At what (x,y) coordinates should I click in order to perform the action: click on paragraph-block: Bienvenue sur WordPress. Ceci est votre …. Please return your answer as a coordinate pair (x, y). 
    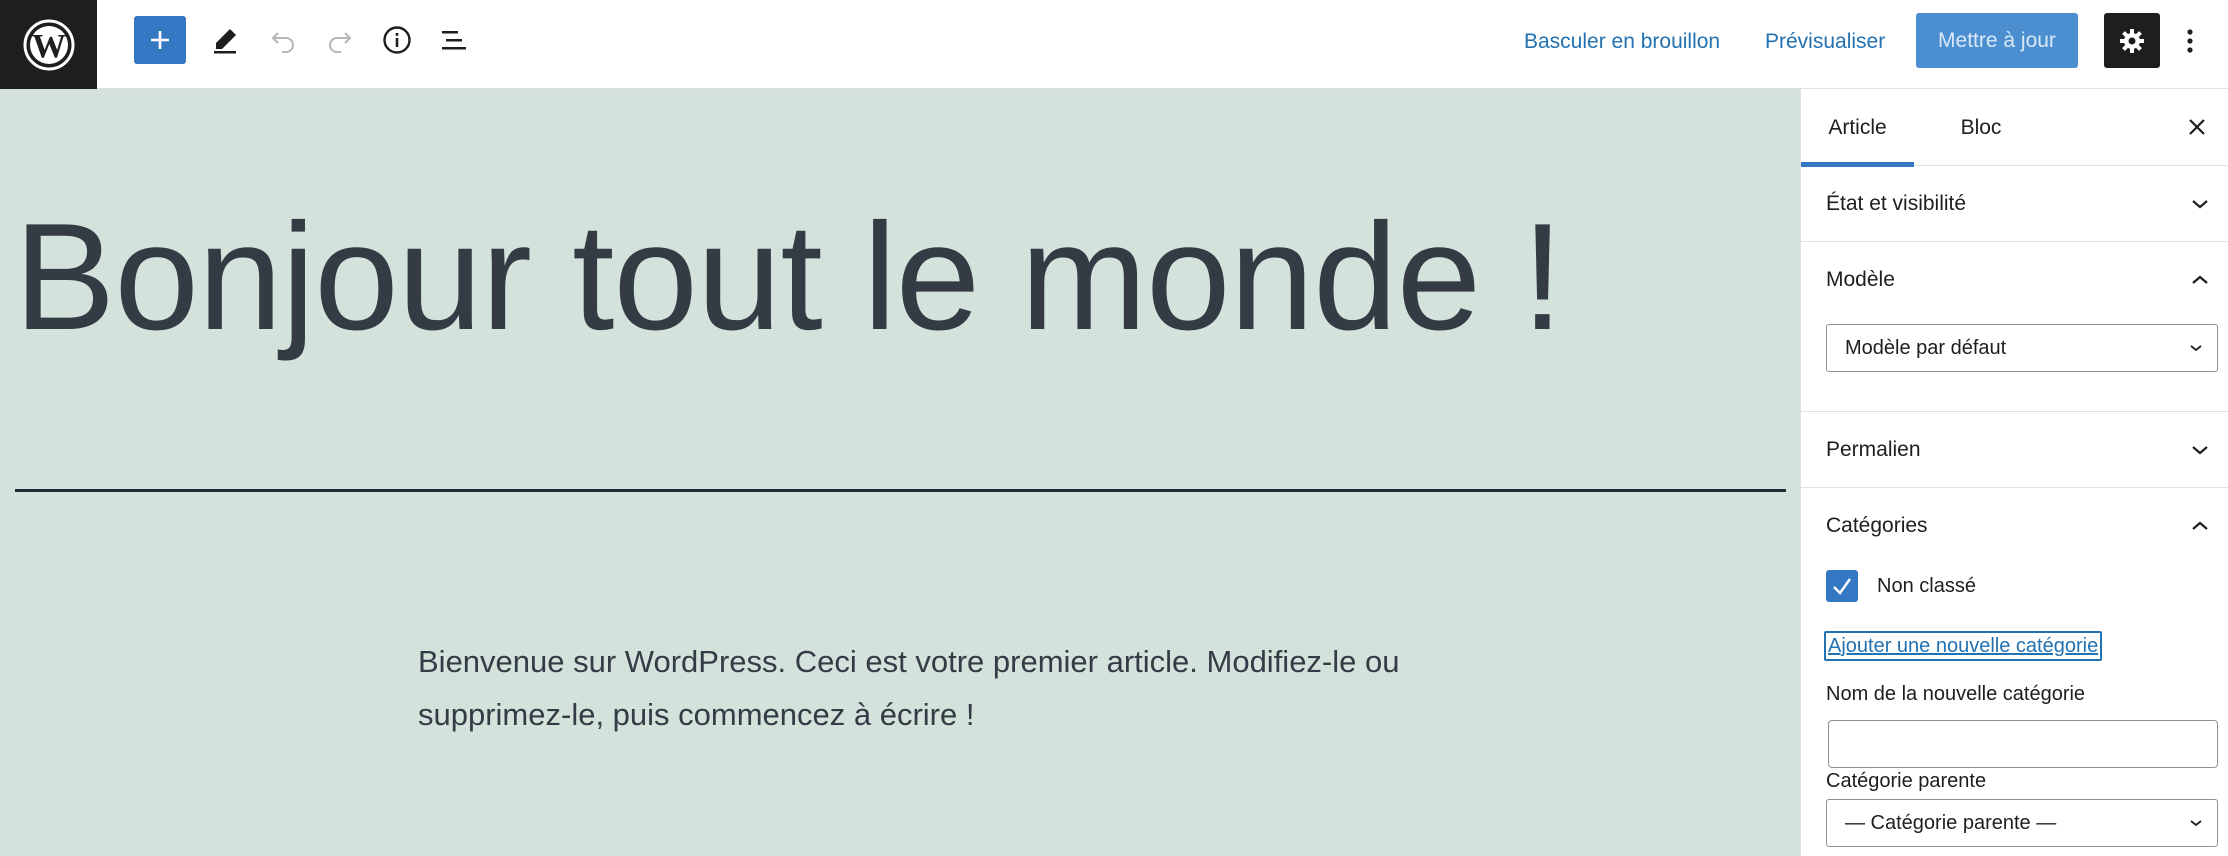
    Looking at the image, I should click on (918, 688).